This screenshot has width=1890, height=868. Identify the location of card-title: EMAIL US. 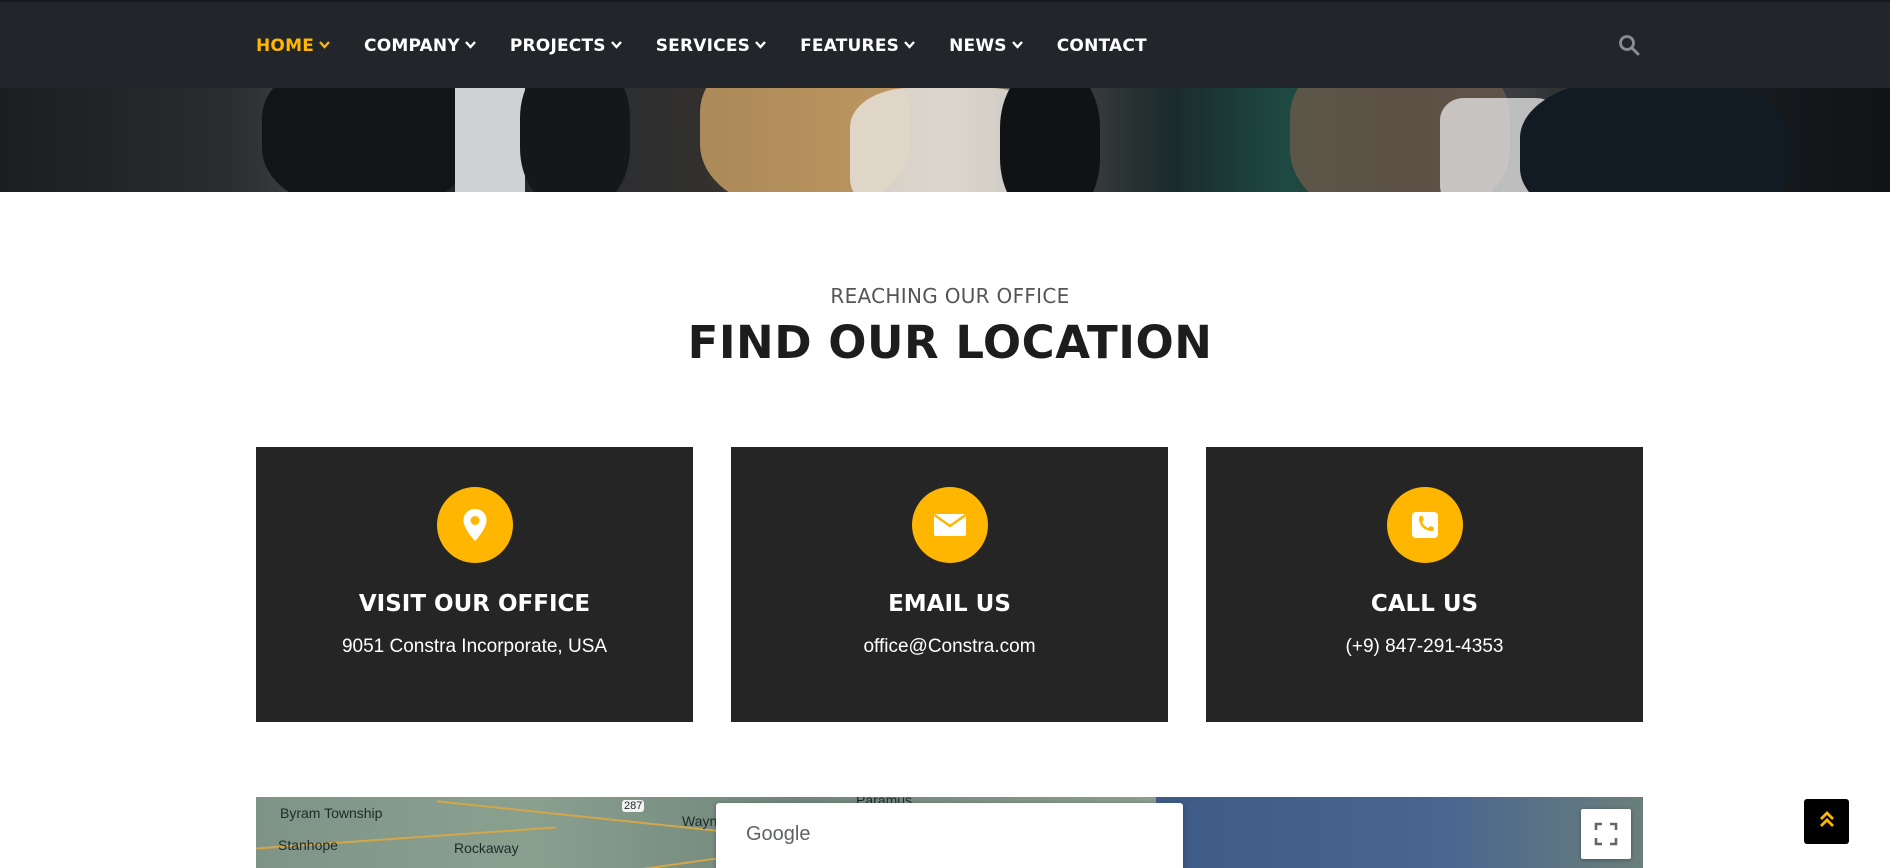
(949, 604).